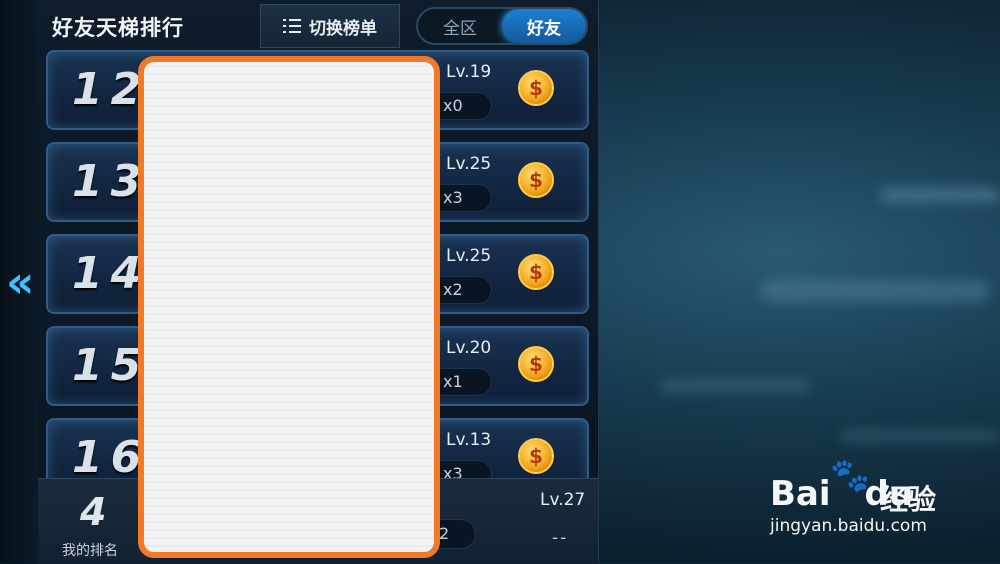 The height and width of the screenshot is (564, 1000). What do you see at coordinates (848, 526) in the screenshot?
I see `watermark-url: jingyan.baidu.com` at bounding box center [848, 526].